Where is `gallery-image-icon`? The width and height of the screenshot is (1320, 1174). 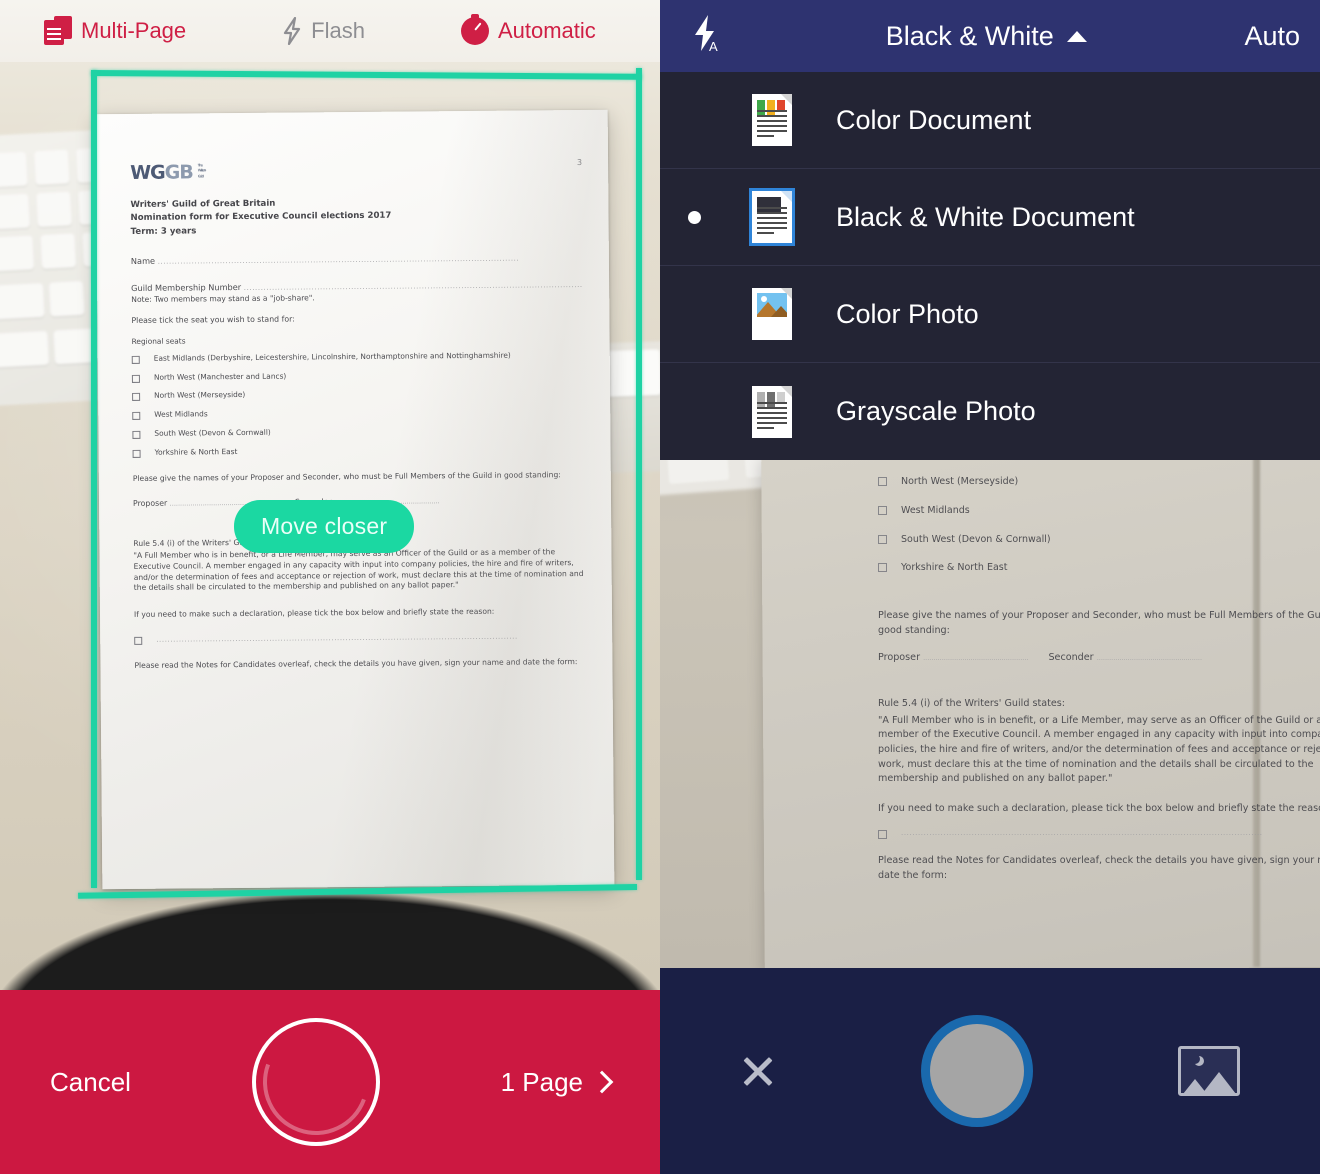 gallery-image-icon is located at coordinates (1209, 1071).